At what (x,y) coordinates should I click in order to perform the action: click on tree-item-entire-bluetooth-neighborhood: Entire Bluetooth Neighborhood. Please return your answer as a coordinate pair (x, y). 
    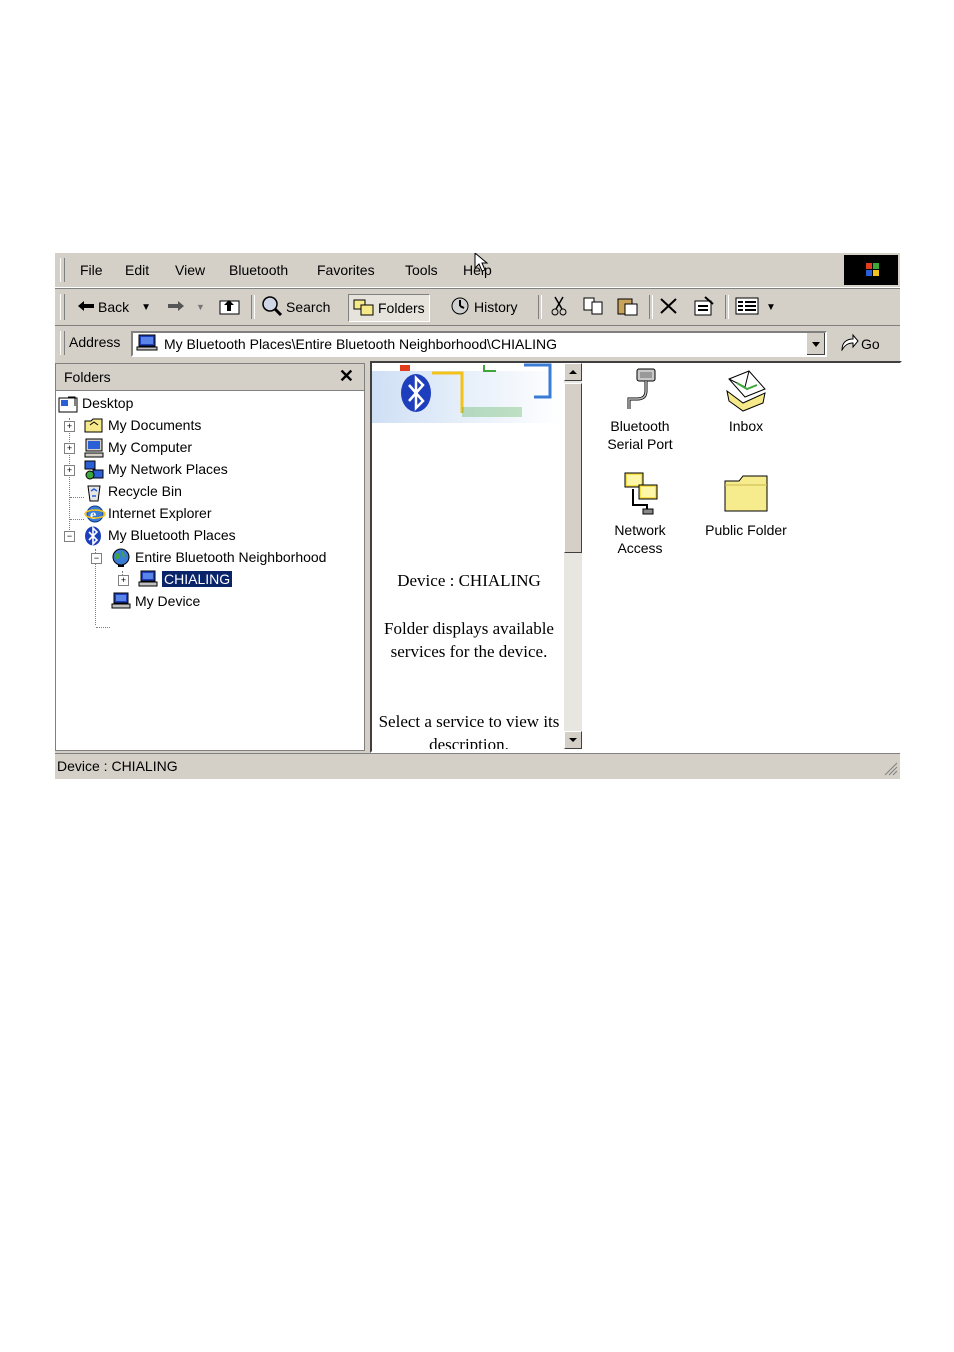
    Looking at the image, I should click on (218, 557).